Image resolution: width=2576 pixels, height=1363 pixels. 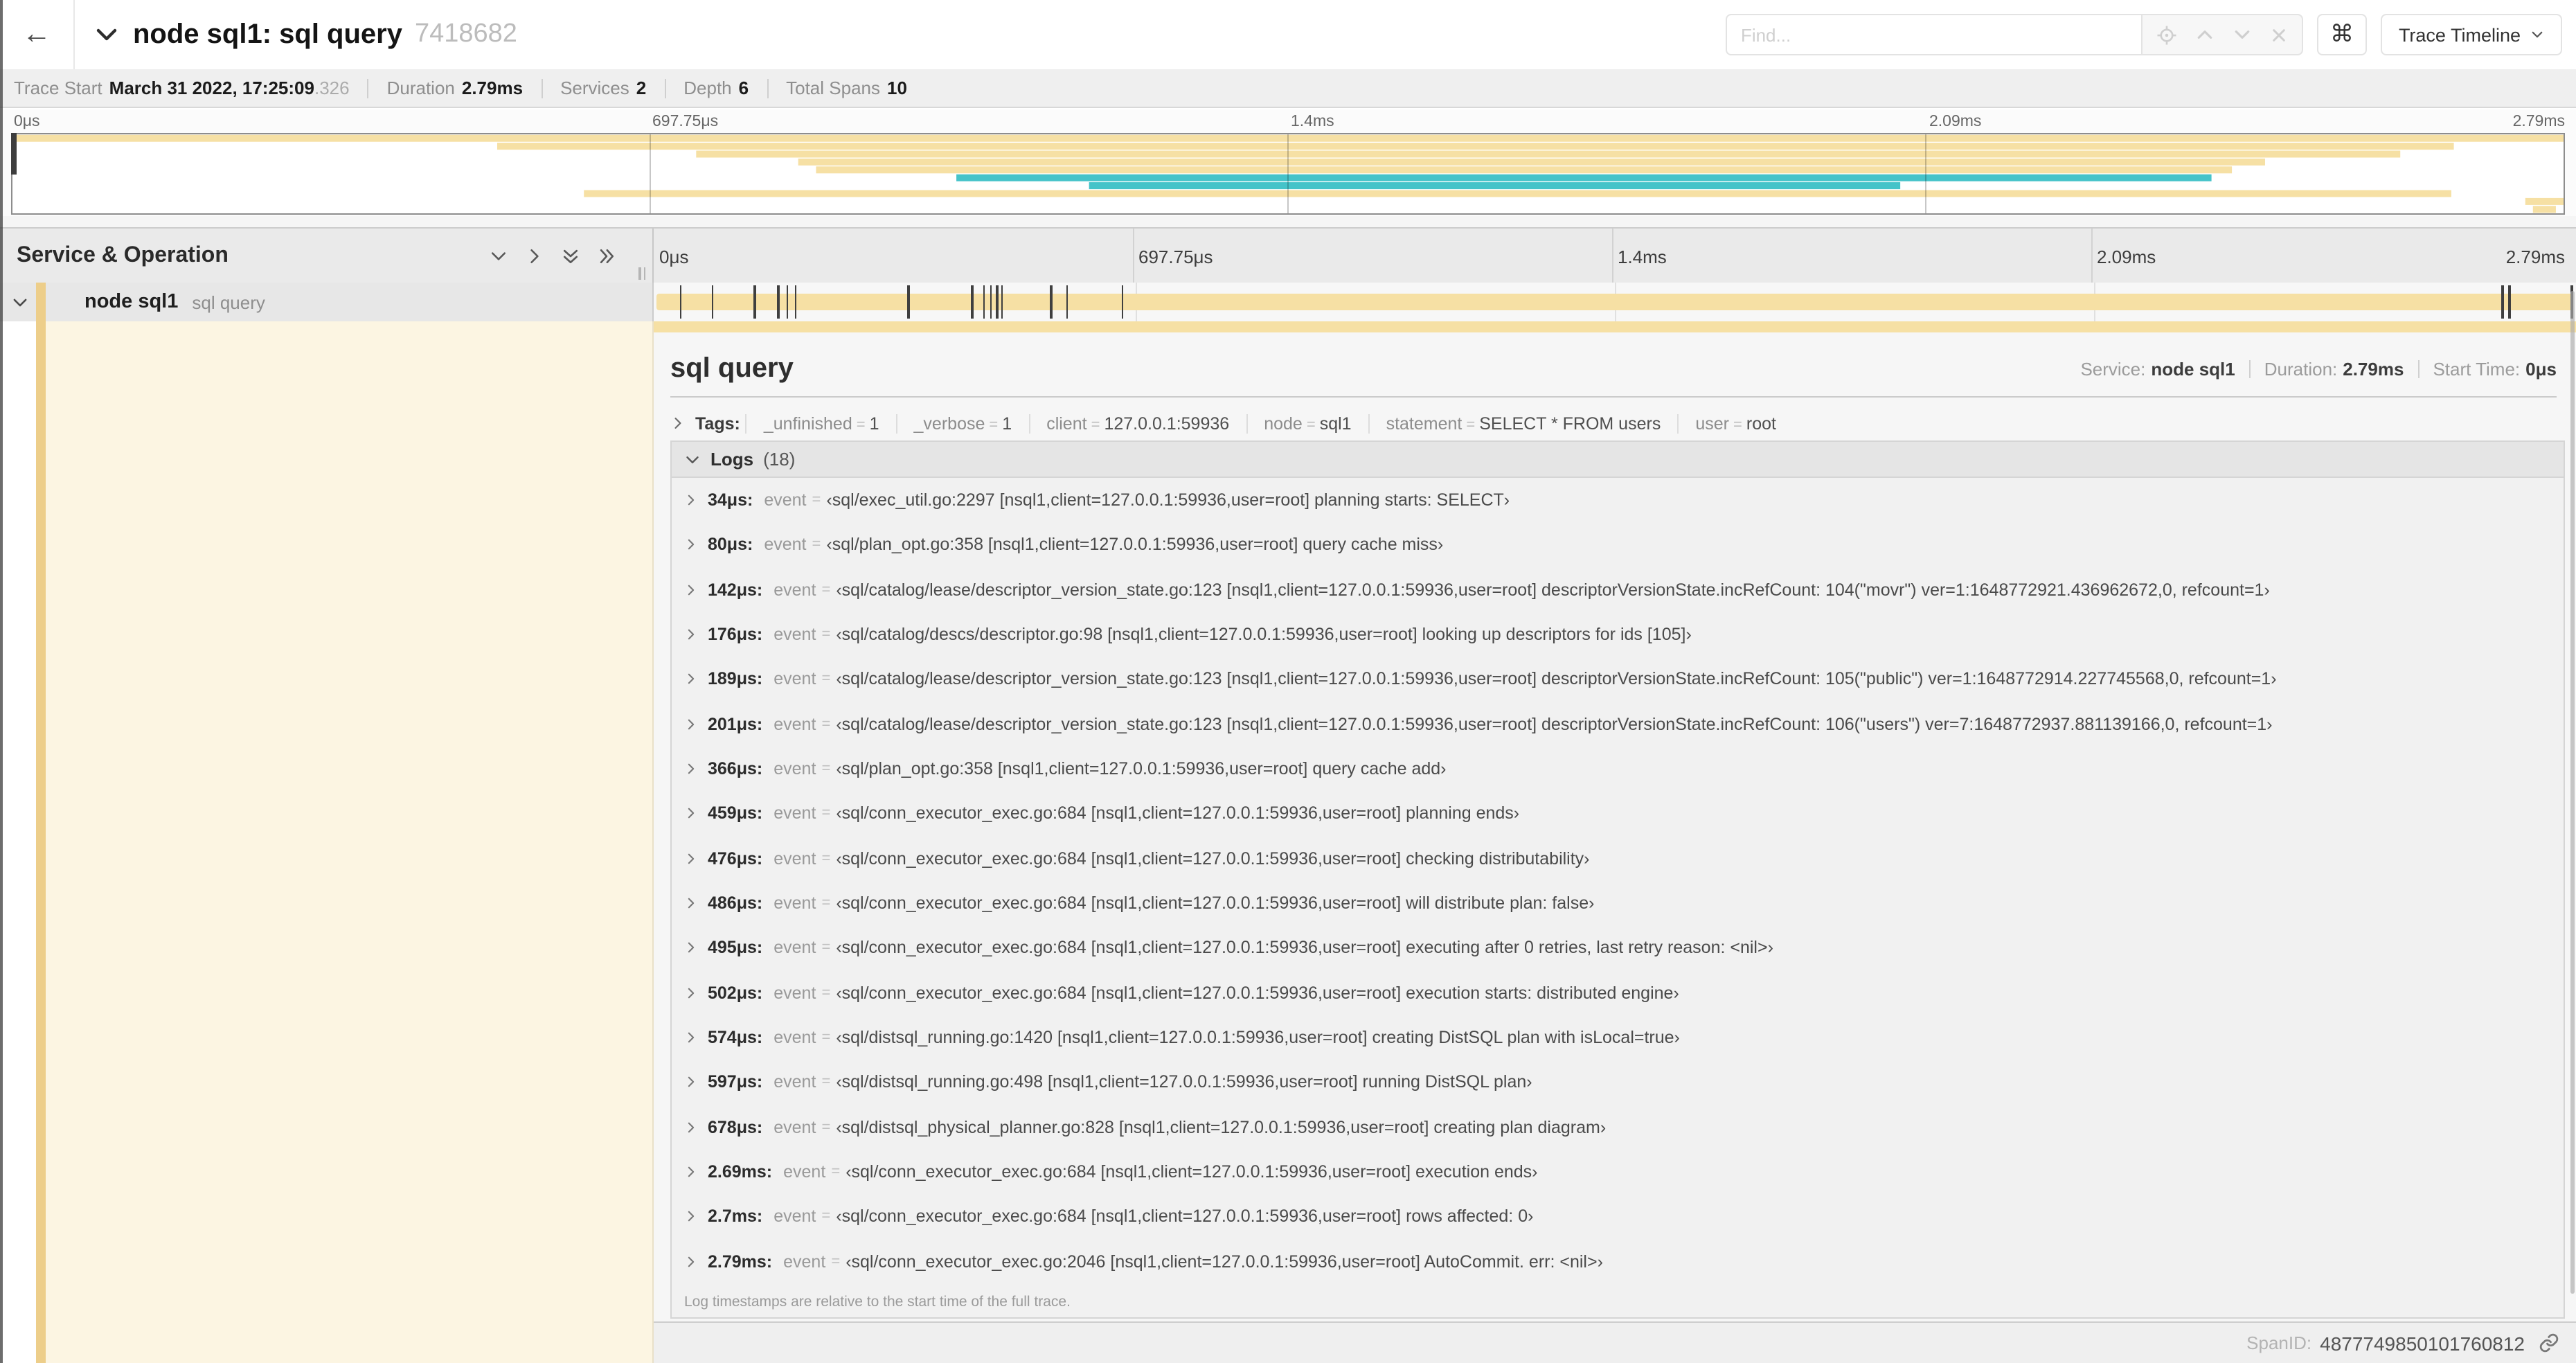 I want to click on view-selector-button: Trace Timeline, so click(x=2471, y=34).